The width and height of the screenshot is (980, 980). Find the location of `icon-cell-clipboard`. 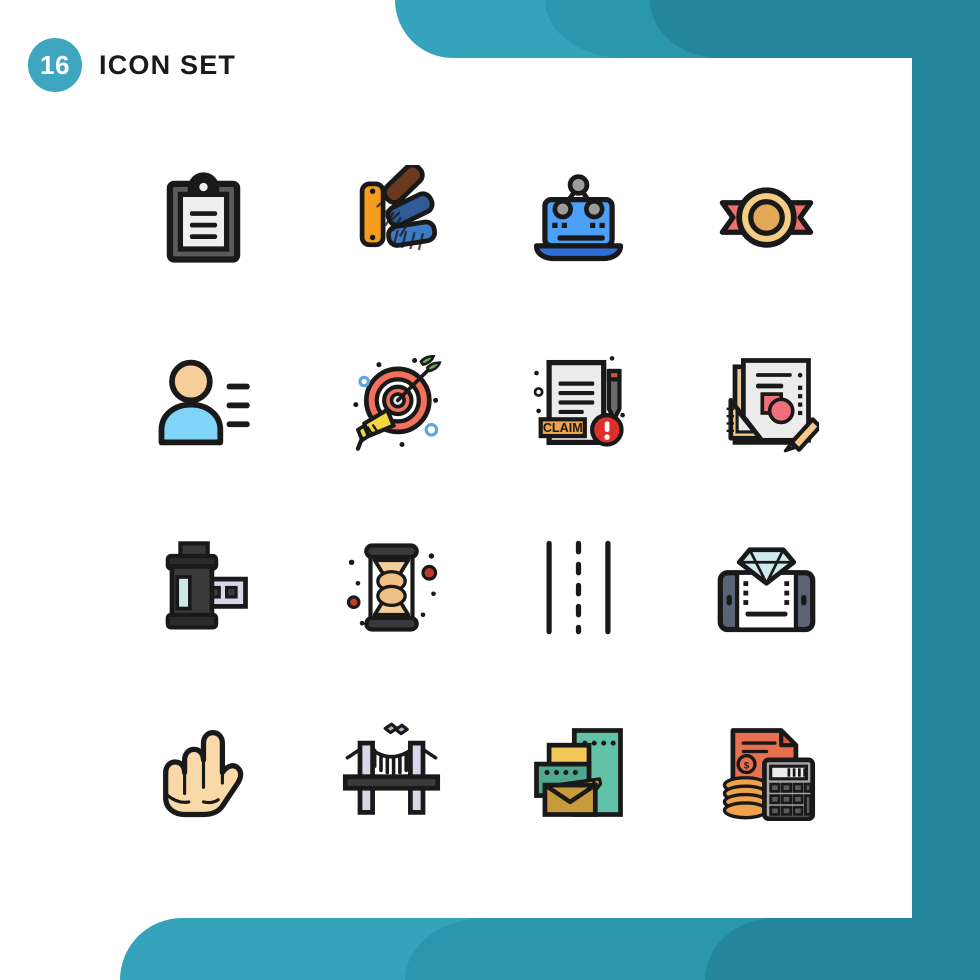

icon-cell-clipboard is located at coordinates (204, 217).